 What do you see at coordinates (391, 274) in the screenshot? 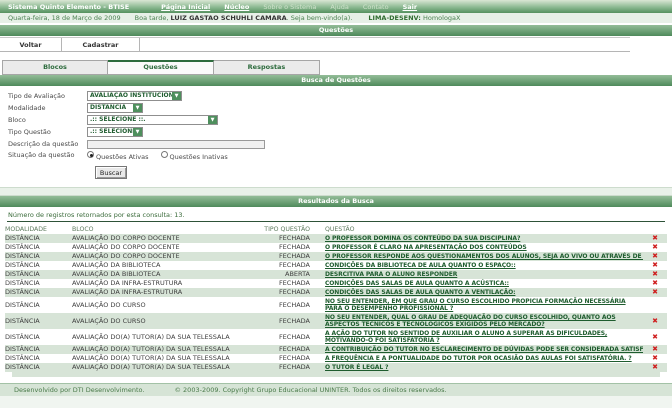
I see `question-link: DESRCITIVA PARA O ALUNO RESPONDER` at bounding box center [391, 274].